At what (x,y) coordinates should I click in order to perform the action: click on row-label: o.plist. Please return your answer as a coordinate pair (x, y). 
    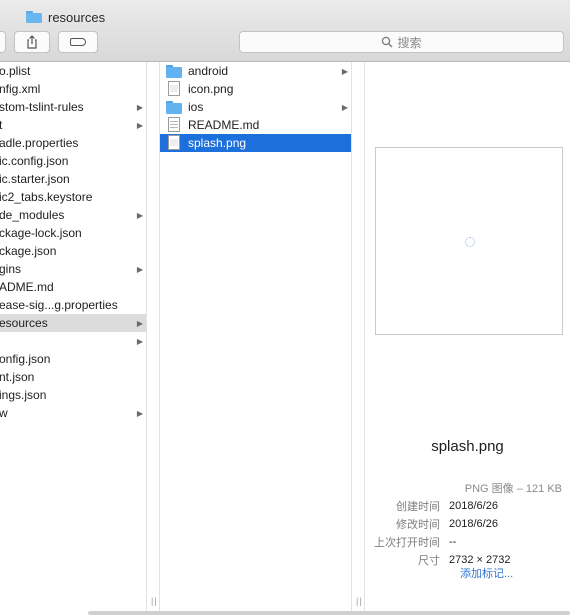
    Looking at the image, I should click on (15, 71).